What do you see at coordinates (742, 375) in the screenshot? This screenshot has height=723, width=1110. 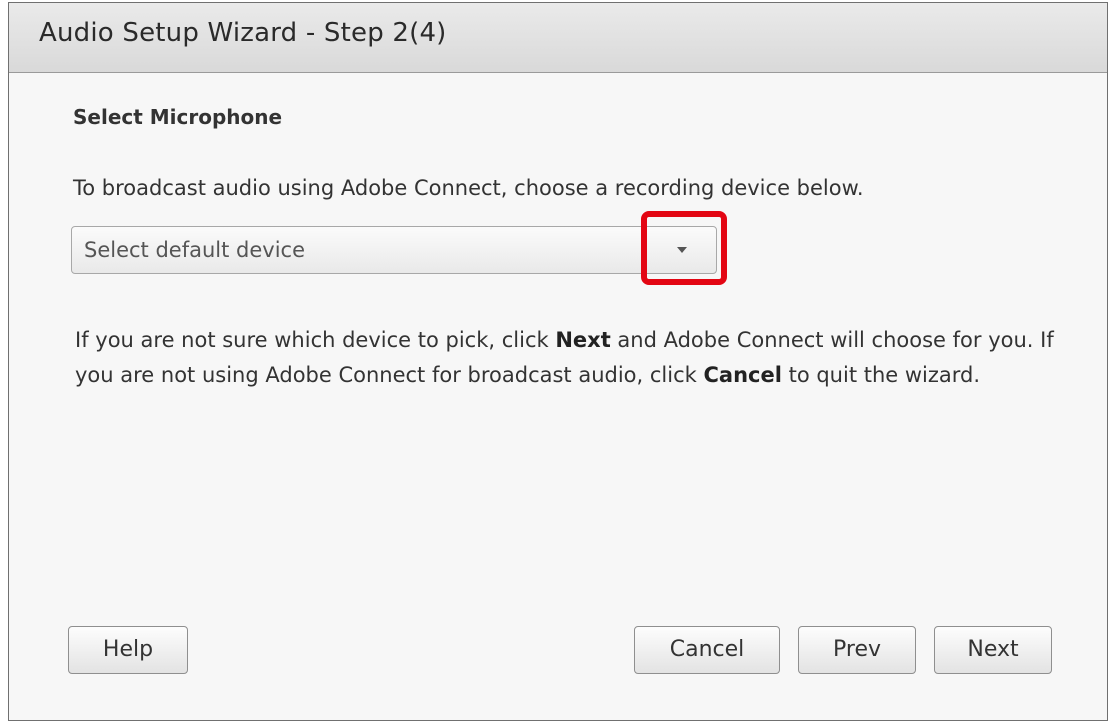 I see `cancel-keyword: Cancel` at bounding box center [742, 375].